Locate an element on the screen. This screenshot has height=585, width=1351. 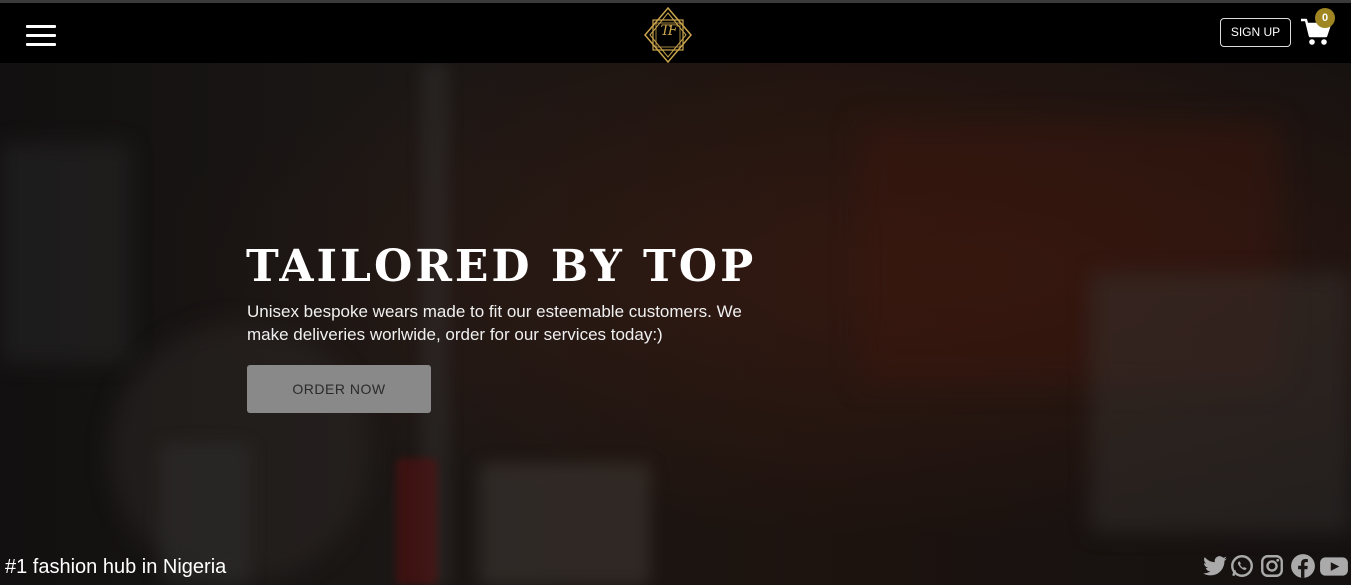
hamburger-menu-icon is located at coordinates (41, 36).